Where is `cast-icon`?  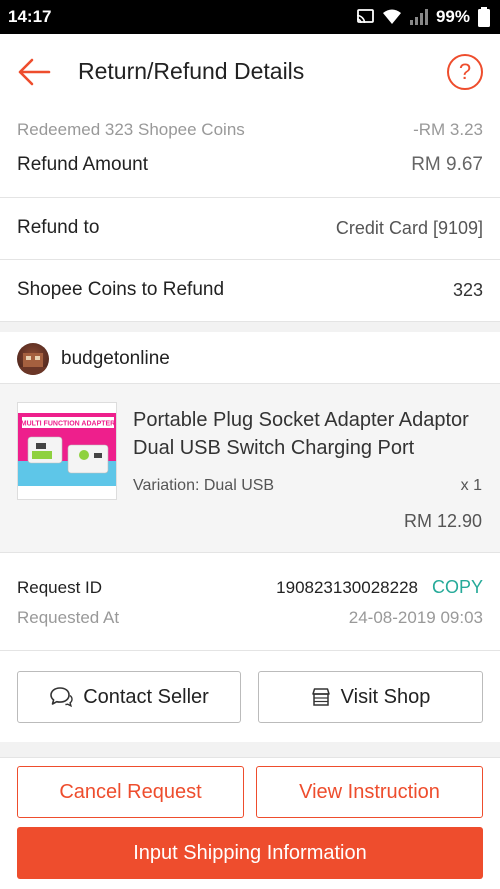 cast-icon is located at coordinates (365, 16).